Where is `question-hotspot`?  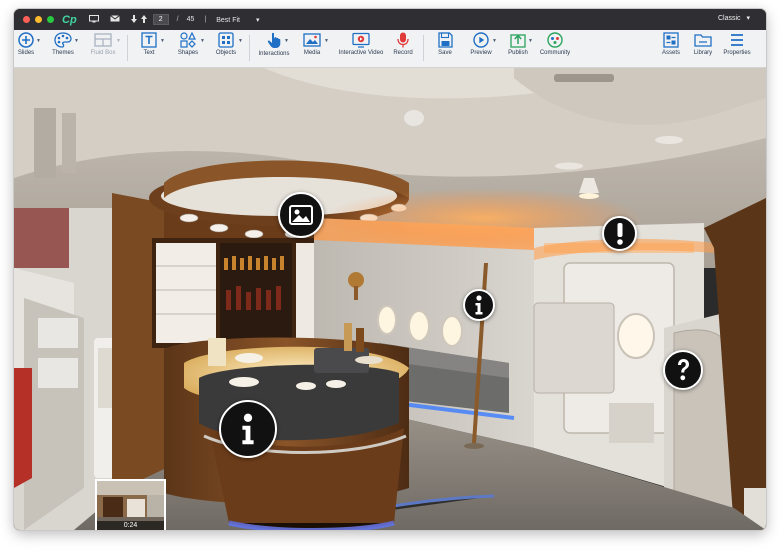 question-hotspot is located at coordinates (683, 370).